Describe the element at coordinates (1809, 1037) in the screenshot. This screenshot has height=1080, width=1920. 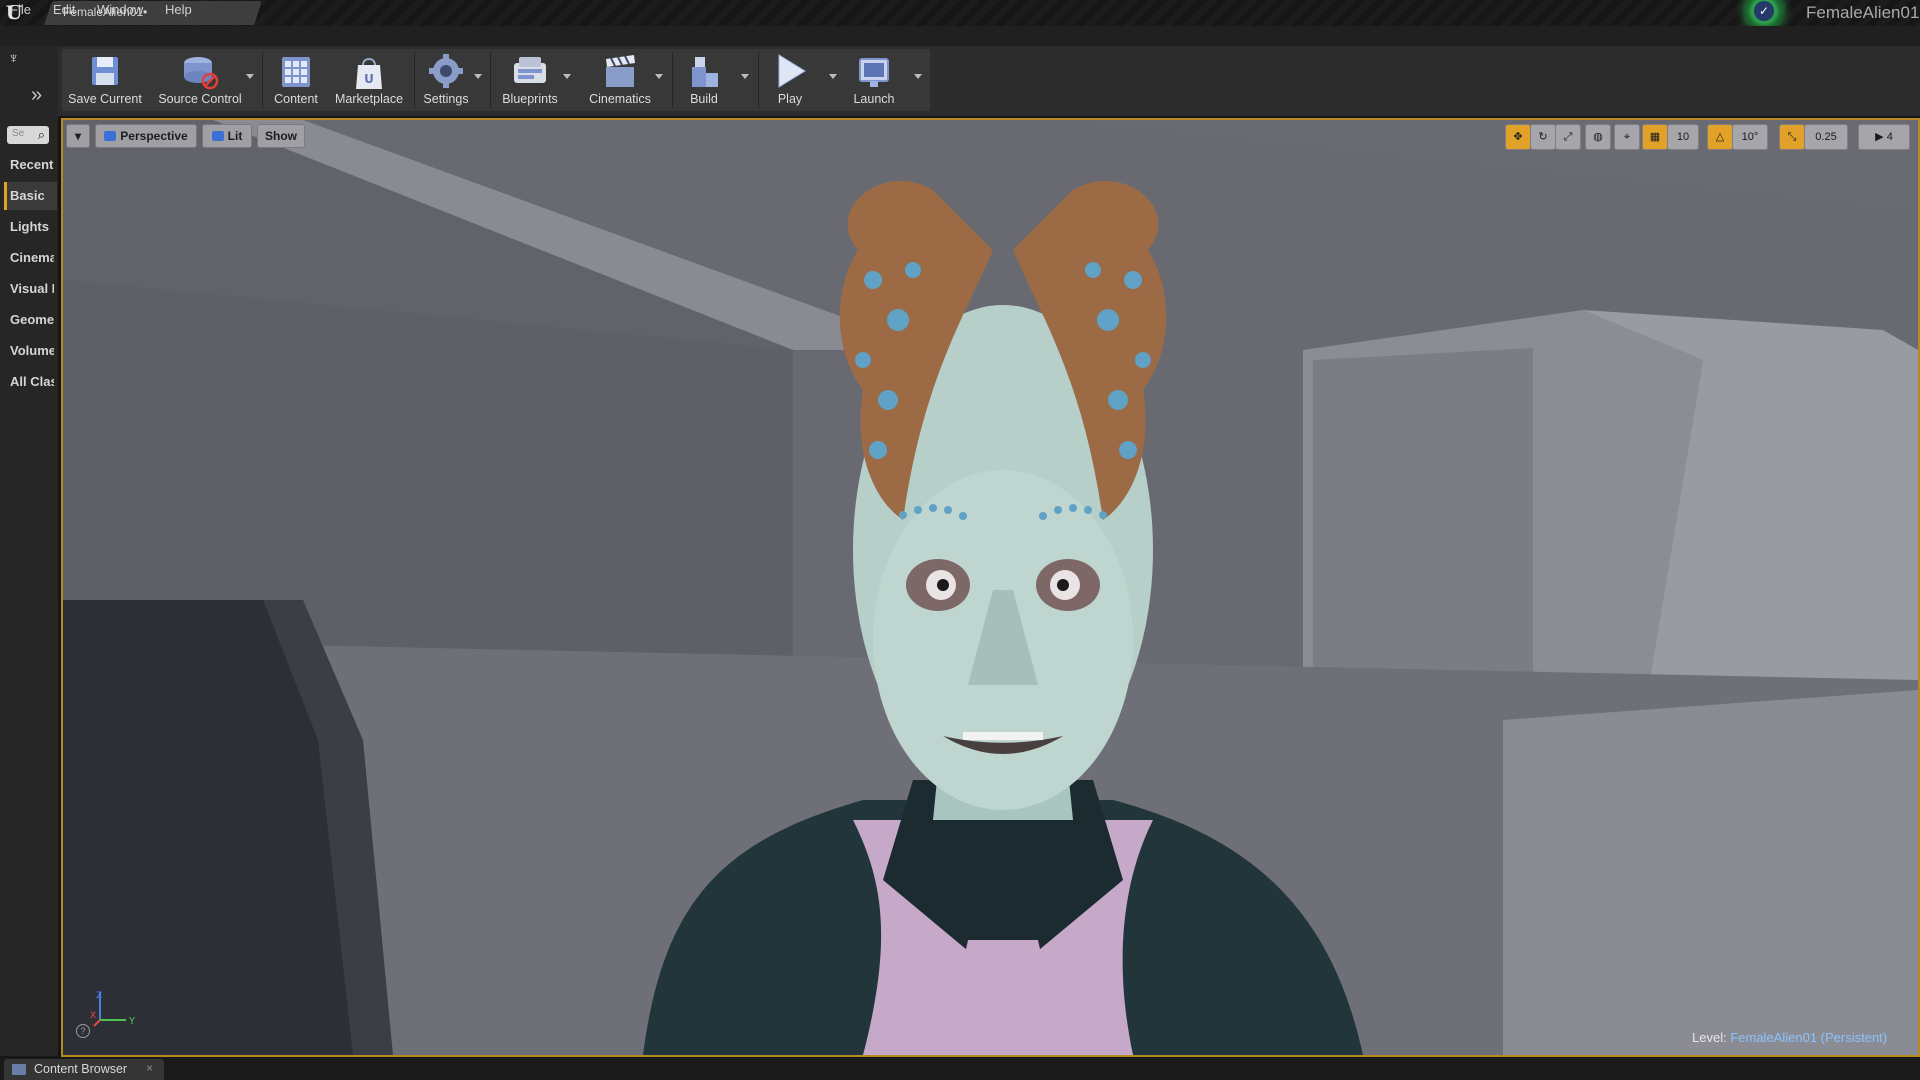
I see `level-name: FemaleAlien01 (Persistent)` at that location.